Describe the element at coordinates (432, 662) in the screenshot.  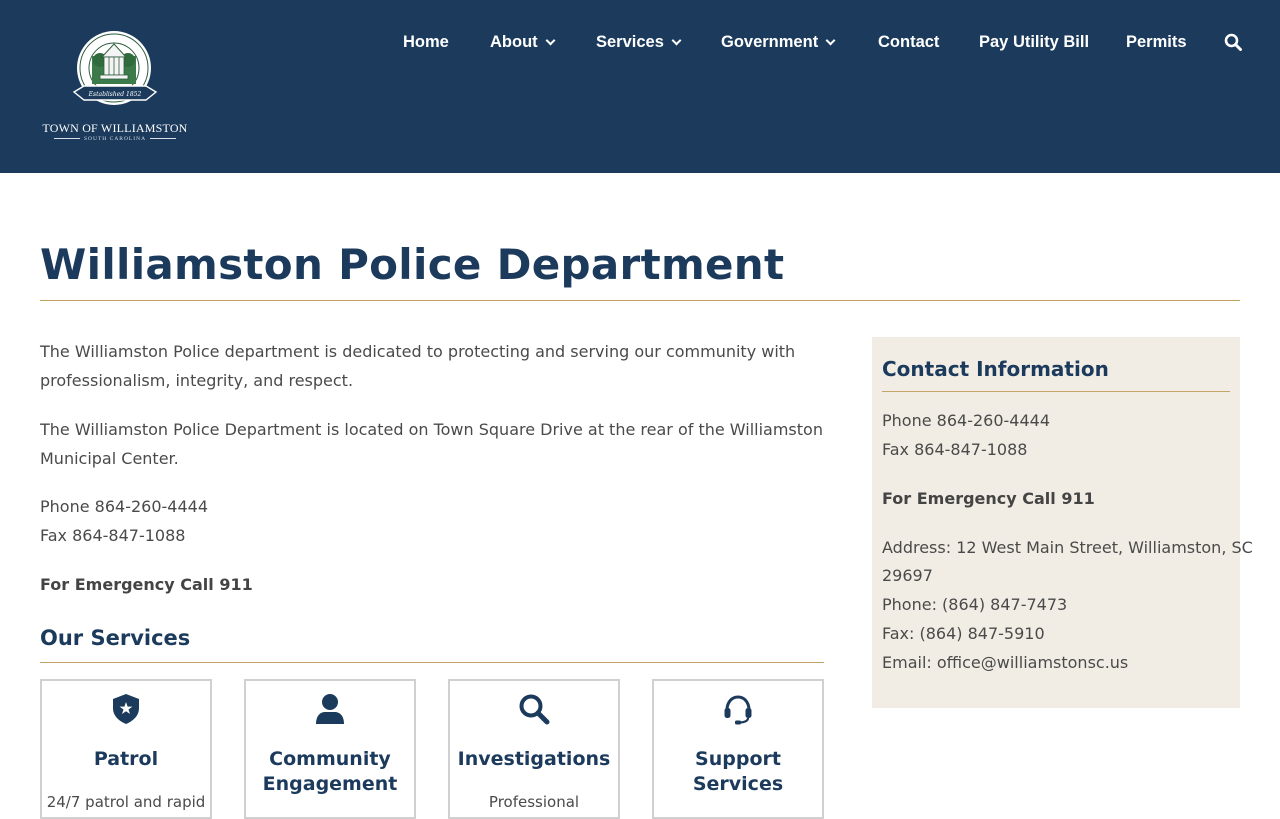
I see `services-divider` at that location.